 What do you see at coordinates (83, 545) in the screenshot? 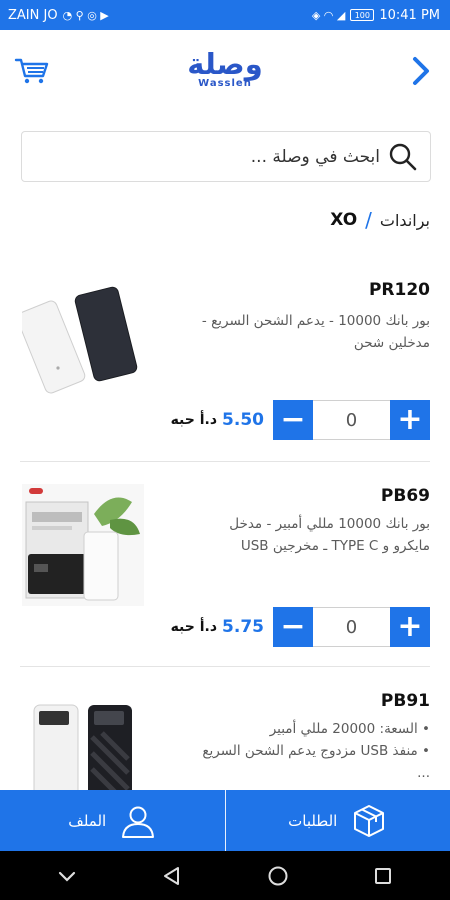
I see `boxed-power-bank-image` at bounding box center [83, 545].